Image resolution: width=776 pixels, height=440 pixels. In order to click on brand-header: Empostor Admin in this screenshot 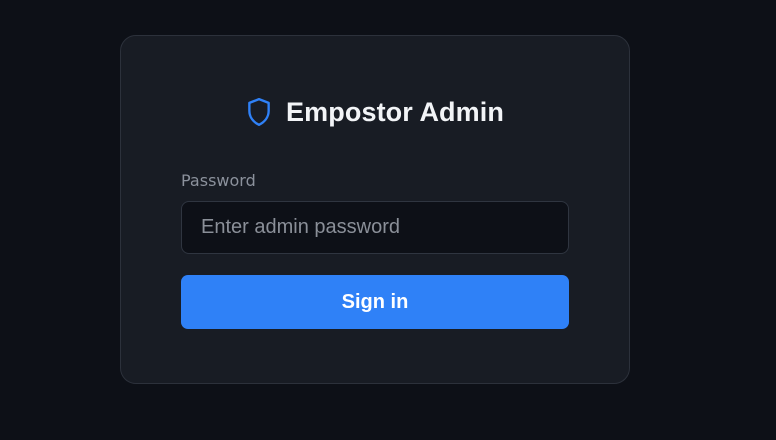, I will do `click(375, 112)`.